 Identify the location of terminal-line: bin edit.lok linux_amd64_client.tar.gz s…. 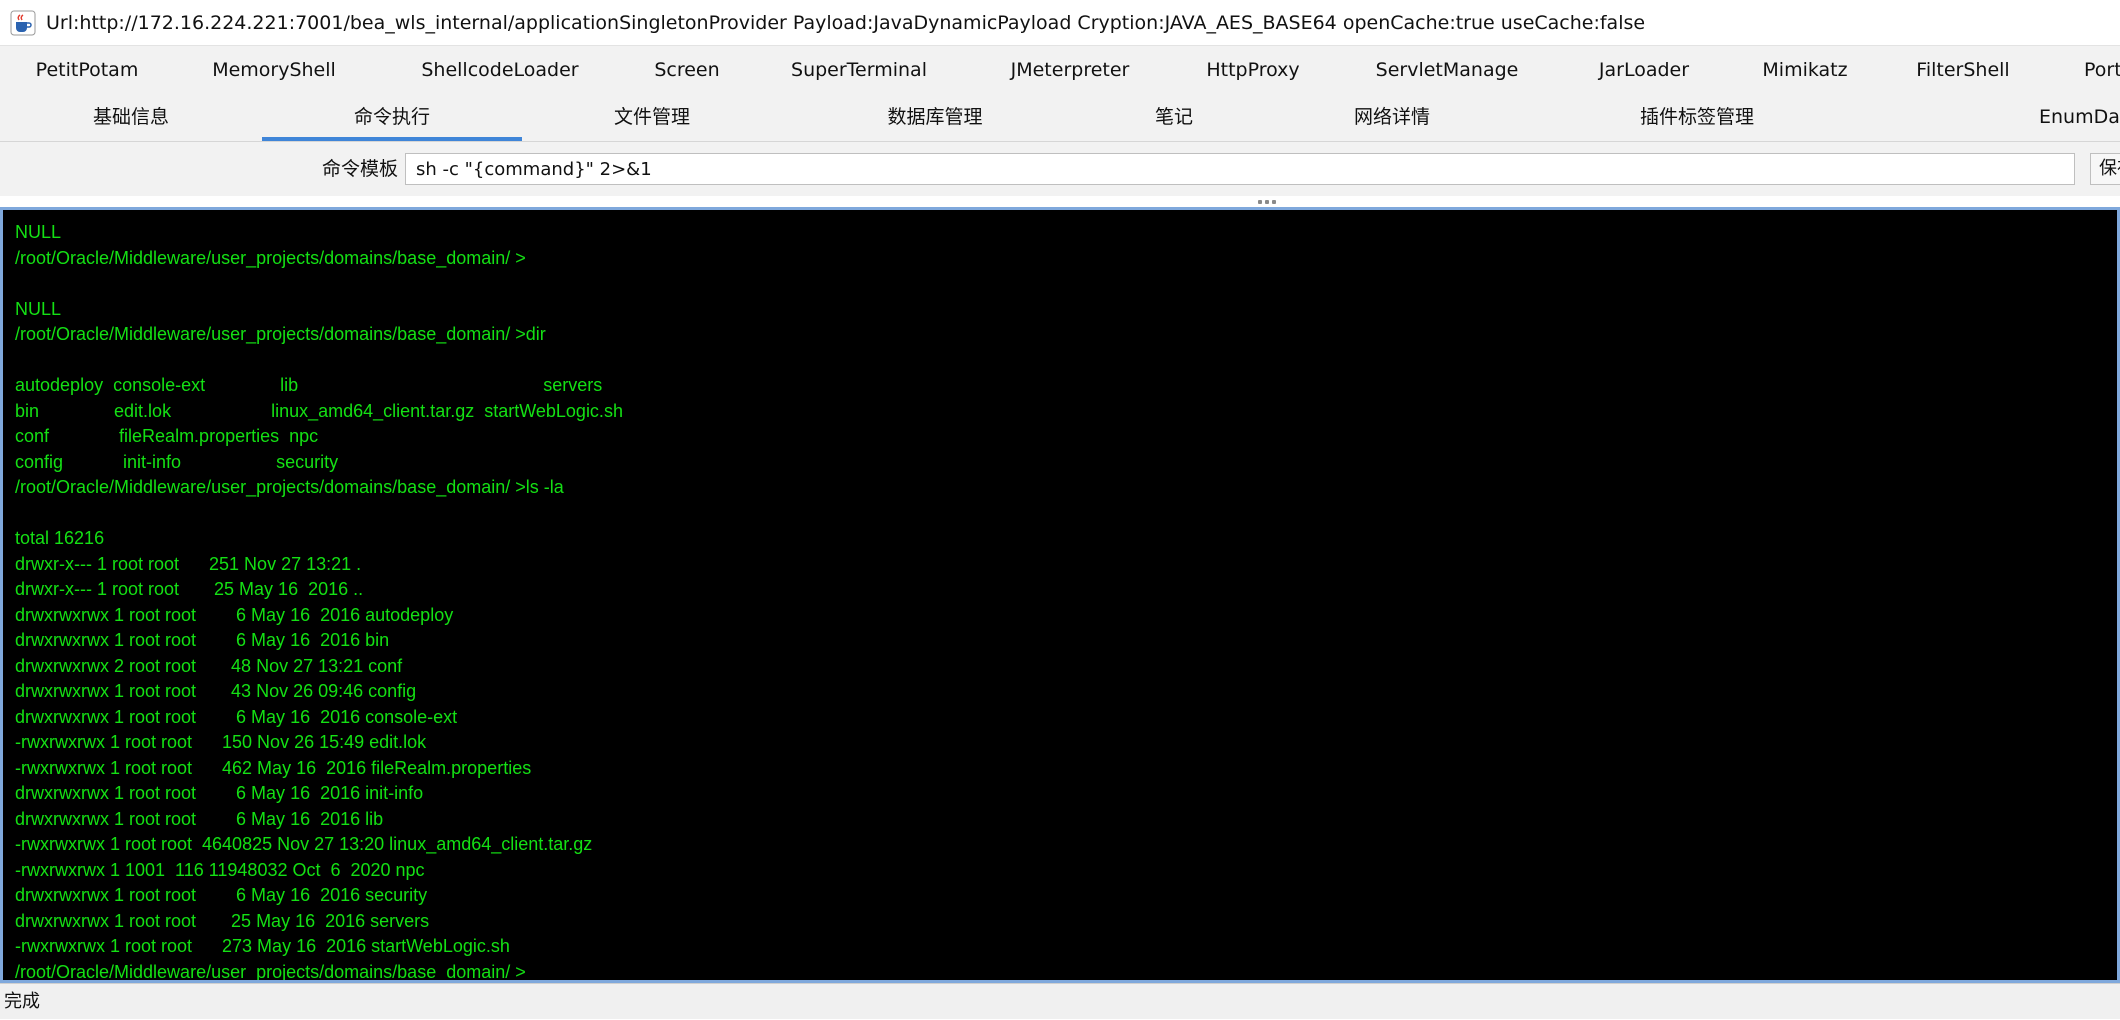
(319, 410).